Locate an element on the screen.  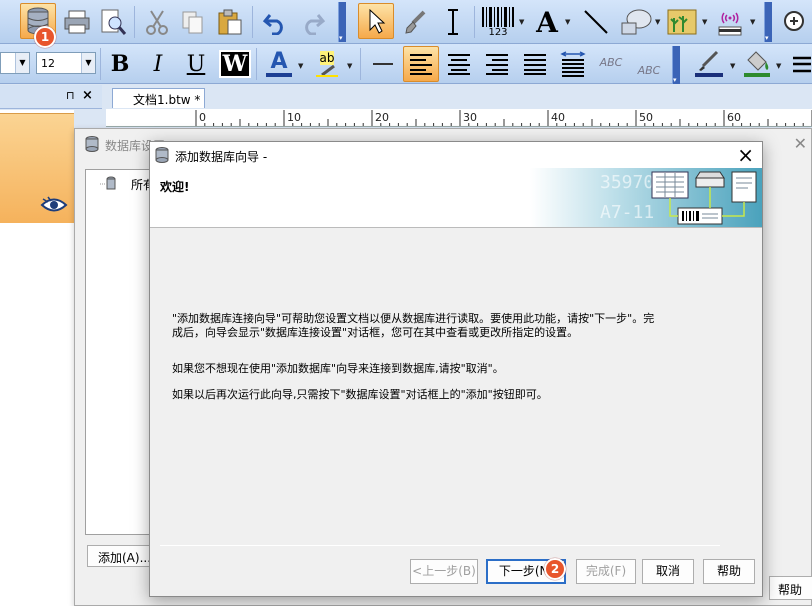
wizard-divider is located at coordinates (440, 545).